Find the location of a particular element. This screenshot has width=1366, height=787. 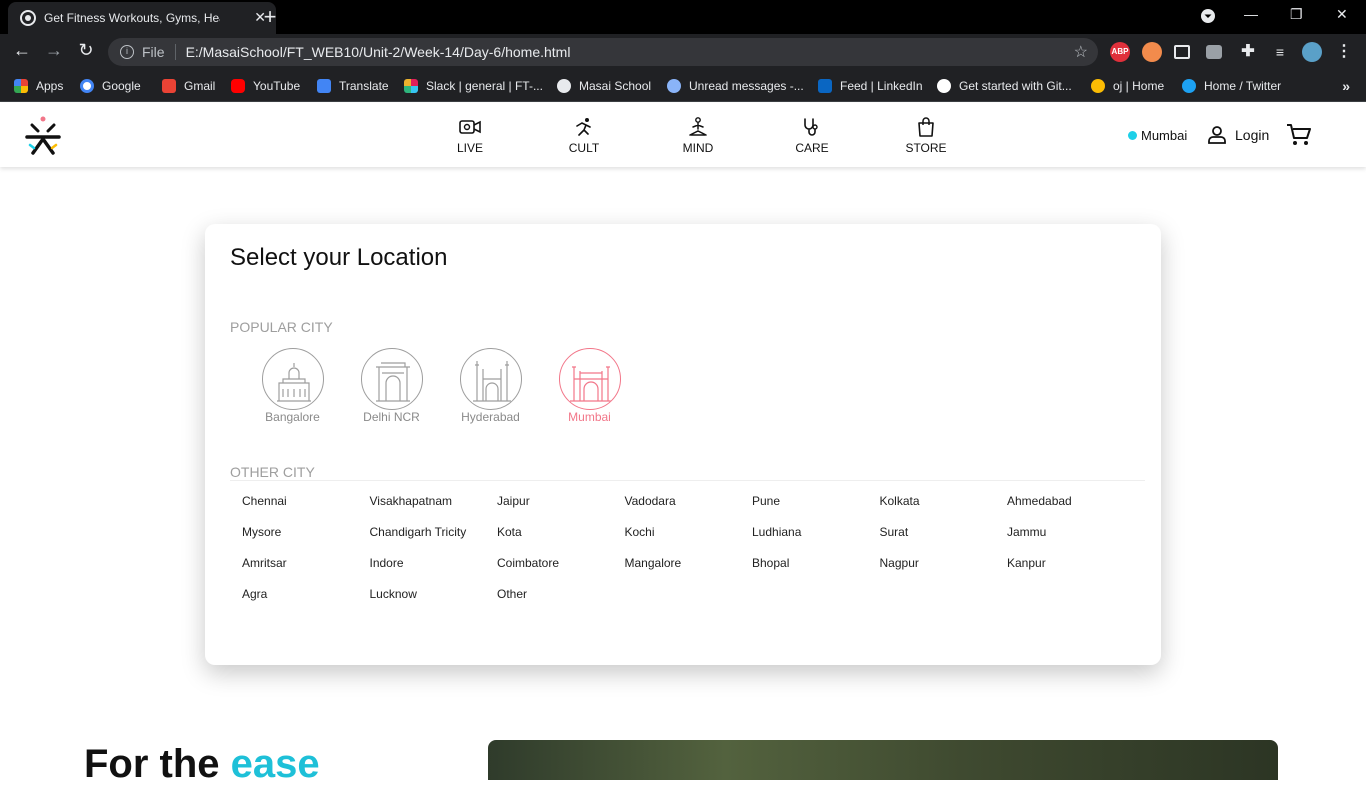

other-city-item: Chennai is located at coordinates (306, 509).